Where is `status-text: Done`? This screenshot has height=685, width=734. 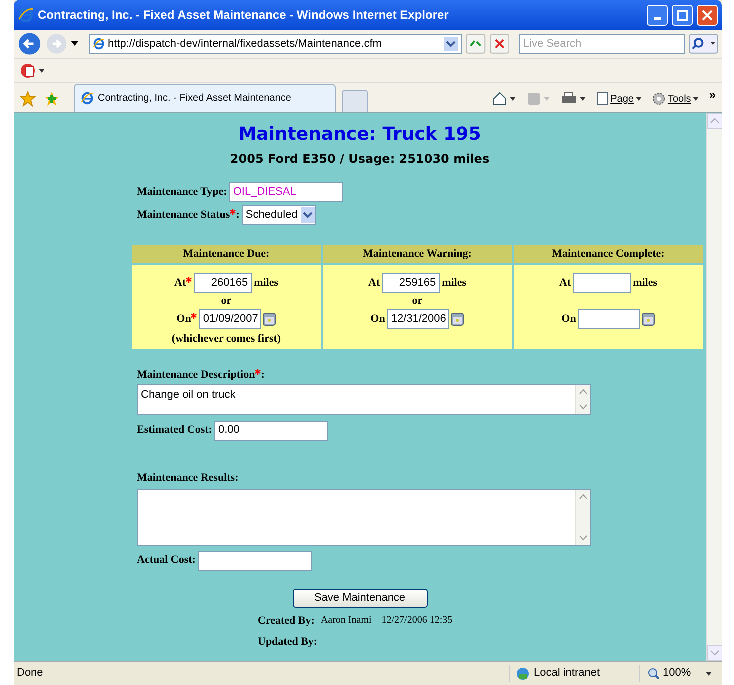
status-text: Done is located at coordinates (30, 674).